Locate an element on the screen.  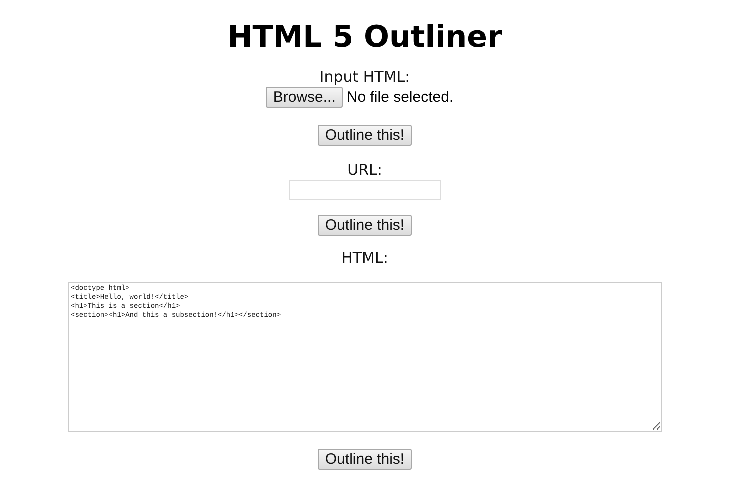
input-html-label: Input HTML: is located at coordinates (365, 77).